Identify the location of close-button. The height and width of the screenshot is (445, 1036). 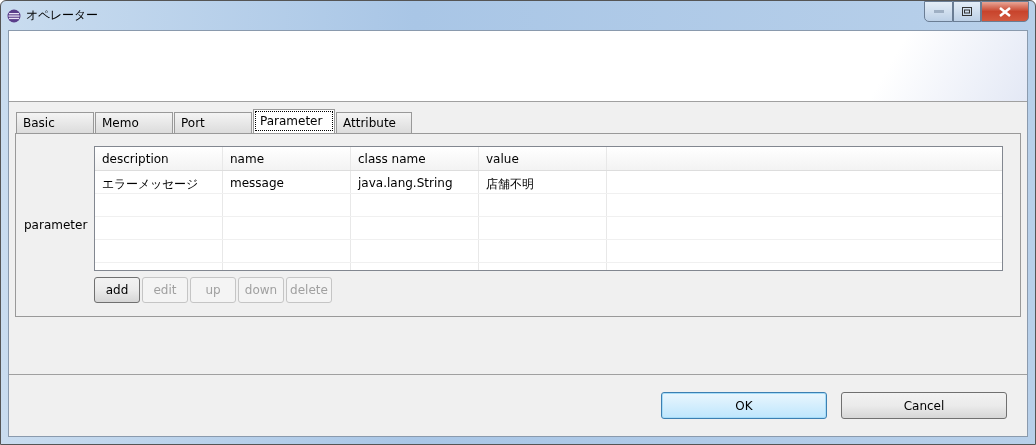
(1005, 11).